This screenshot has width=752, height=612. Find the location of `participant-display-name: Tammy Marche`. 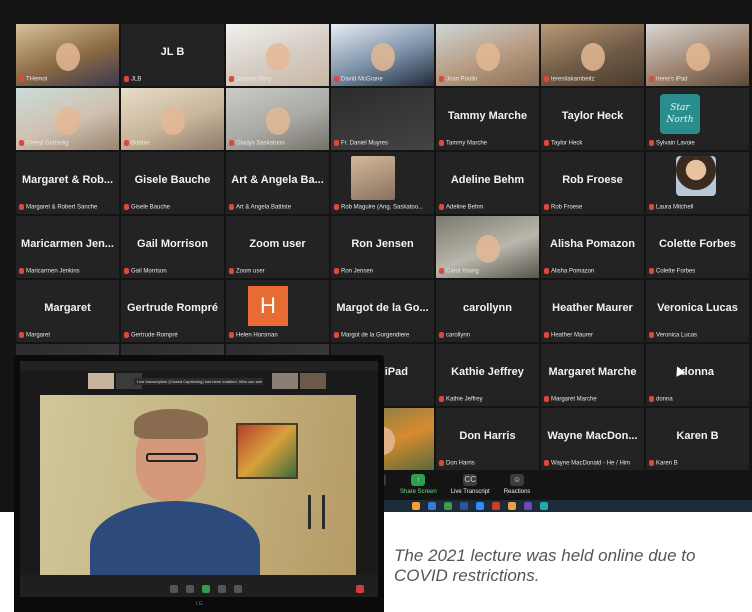

participant-display-name: Tammy Marche is located at coordinates (487, 116).